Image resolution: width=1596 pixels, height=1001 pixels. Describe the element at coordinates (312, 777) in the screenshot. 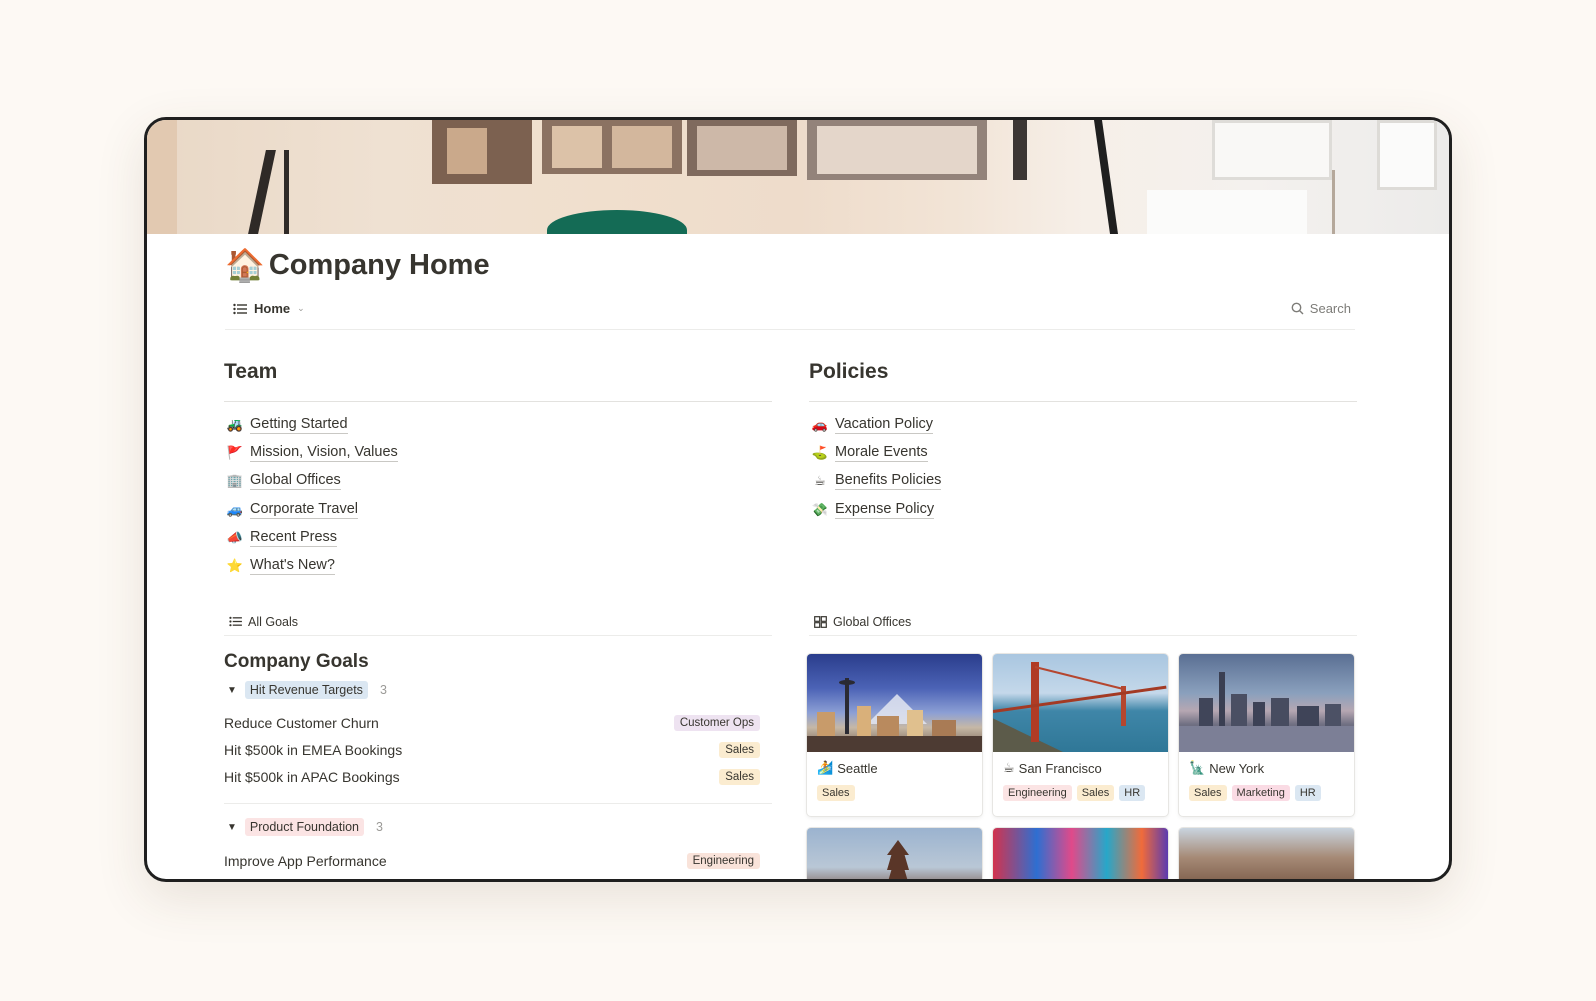

I see `goal-name: Hit $500k in APAC Bookings` at that location.